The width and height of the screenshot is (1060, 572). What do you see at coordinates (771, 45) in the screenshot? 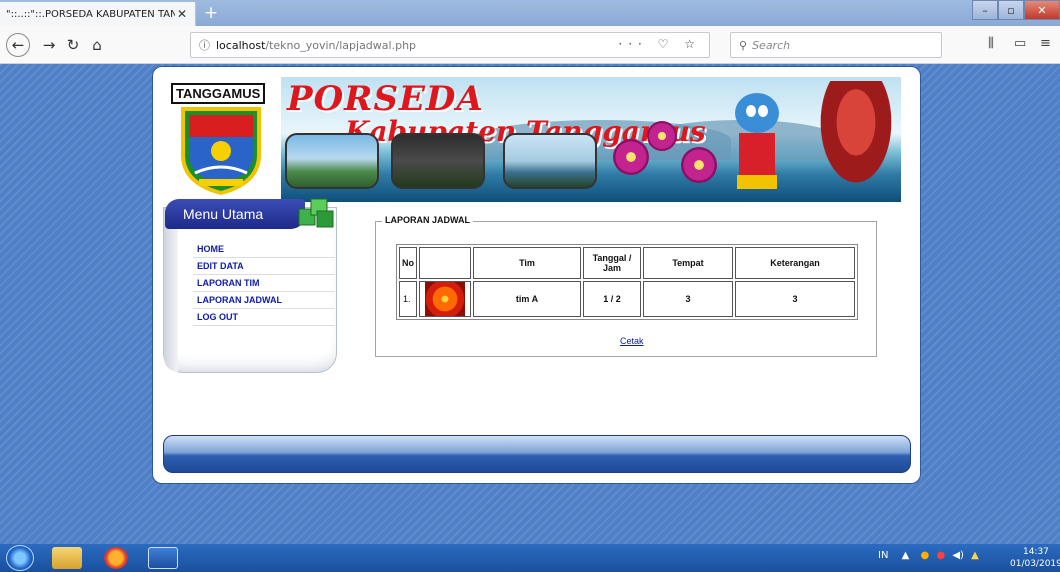
I see `search-placeholder: Search` at bounding box center [771, 45].